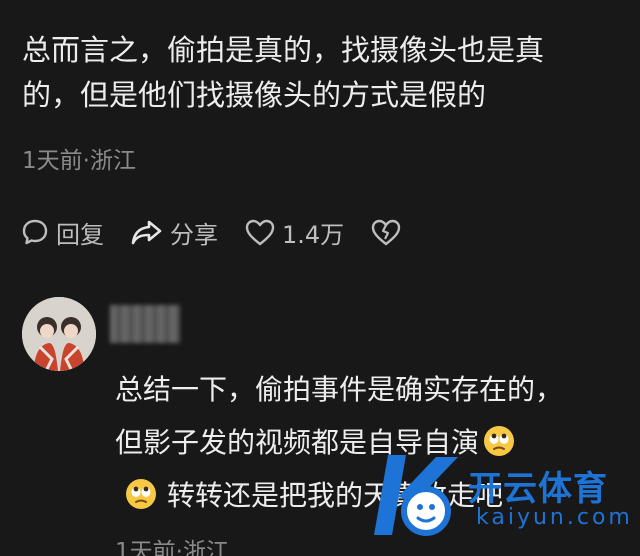 This screenshot has width=640, height=556. What do you see at coordinates (339, 389) in the screenshot?
I see `reply-line-1: 总结一下，偷拍事件是确实存在的，` at bounding box center [339, 389].